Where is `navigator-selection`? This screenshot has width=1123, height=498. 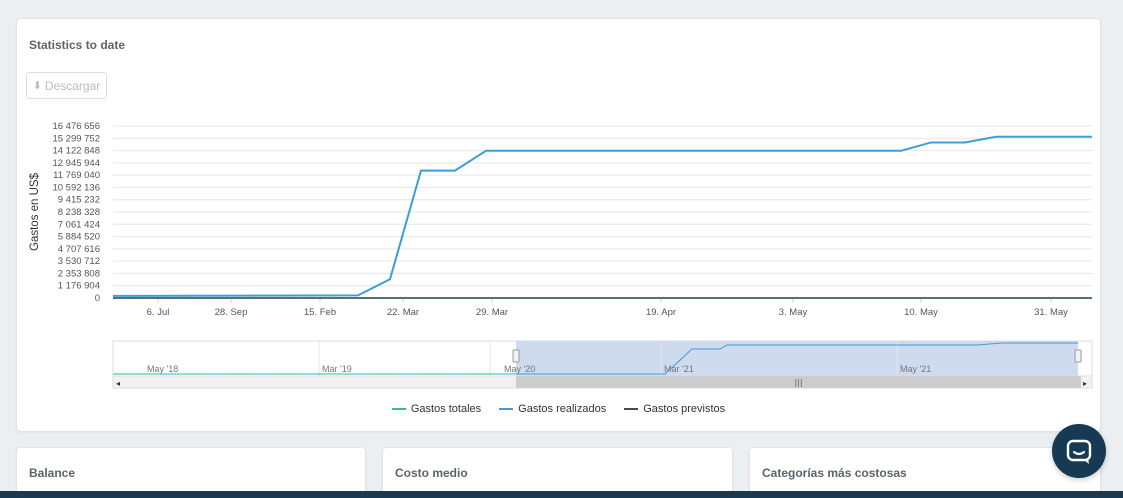
navigator-selection is located at coordinates (797, 358).